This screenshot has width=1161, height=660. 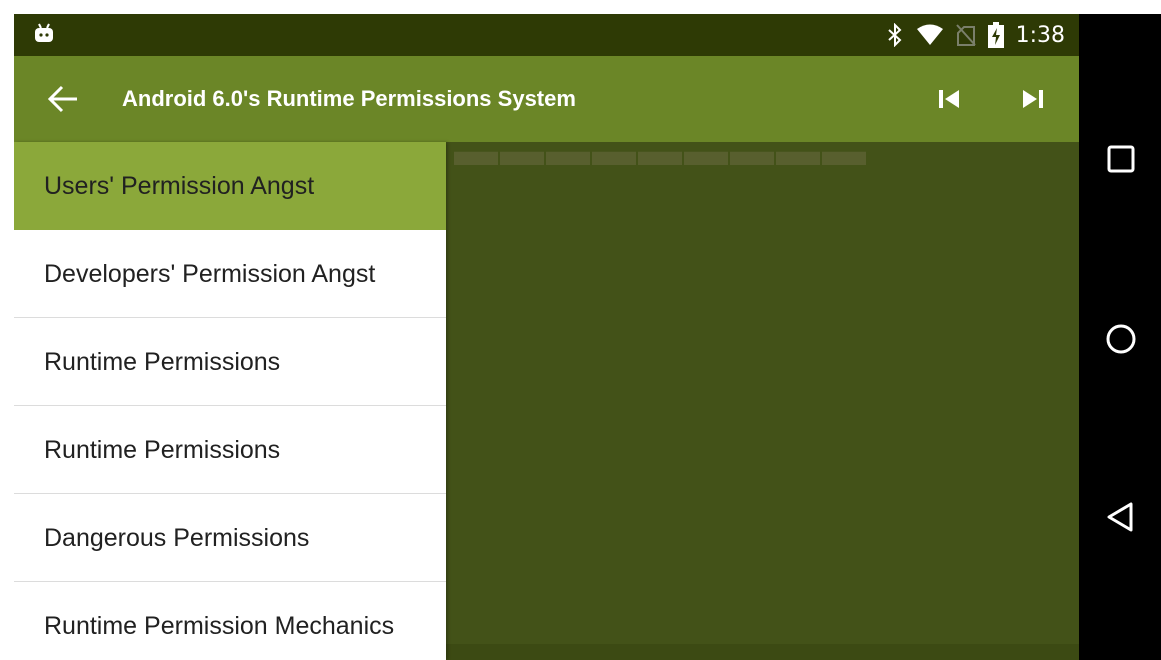 What do you see at coordinates (1121, 517) in the screenshot?
I see `back-triangle-icon` at bounding box center [1121, 517].